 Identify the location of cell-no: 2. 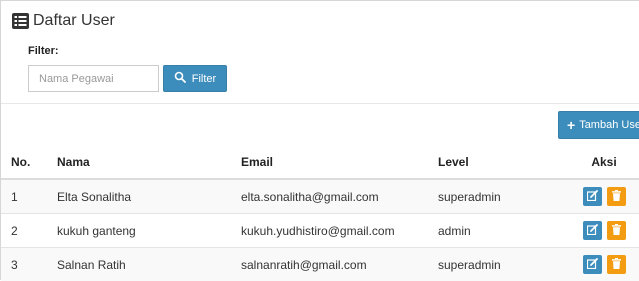
(24, 231).